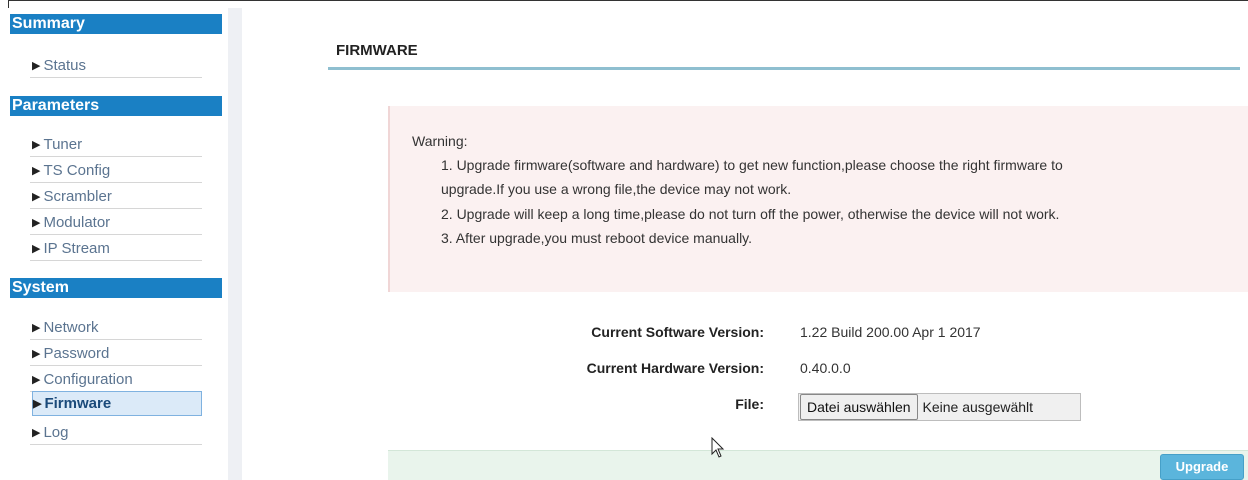 This screenshot has height=480, width=1248. Describe the element at coordinates (116, 329) in the screenshot. I see `sidebar-item-network: ▶ Network` at that location.